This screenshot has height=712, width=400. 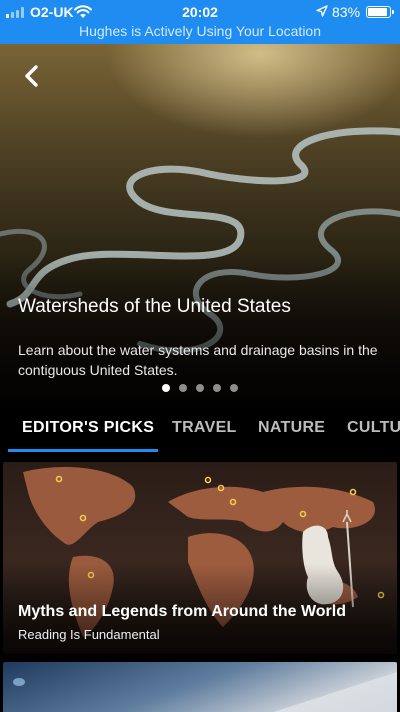 I want to click on tab-culture: CULTU, so click(x=373, y=428).